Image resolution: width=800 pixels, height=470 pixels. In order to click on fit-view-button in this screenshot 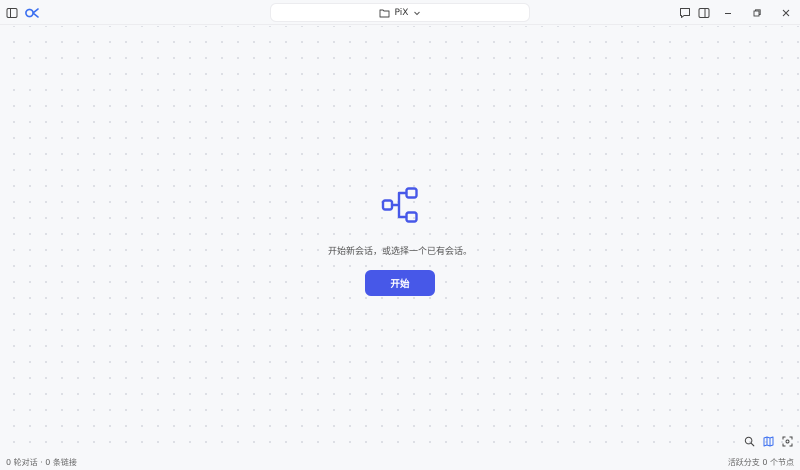, I will do `click(787, 441)`.